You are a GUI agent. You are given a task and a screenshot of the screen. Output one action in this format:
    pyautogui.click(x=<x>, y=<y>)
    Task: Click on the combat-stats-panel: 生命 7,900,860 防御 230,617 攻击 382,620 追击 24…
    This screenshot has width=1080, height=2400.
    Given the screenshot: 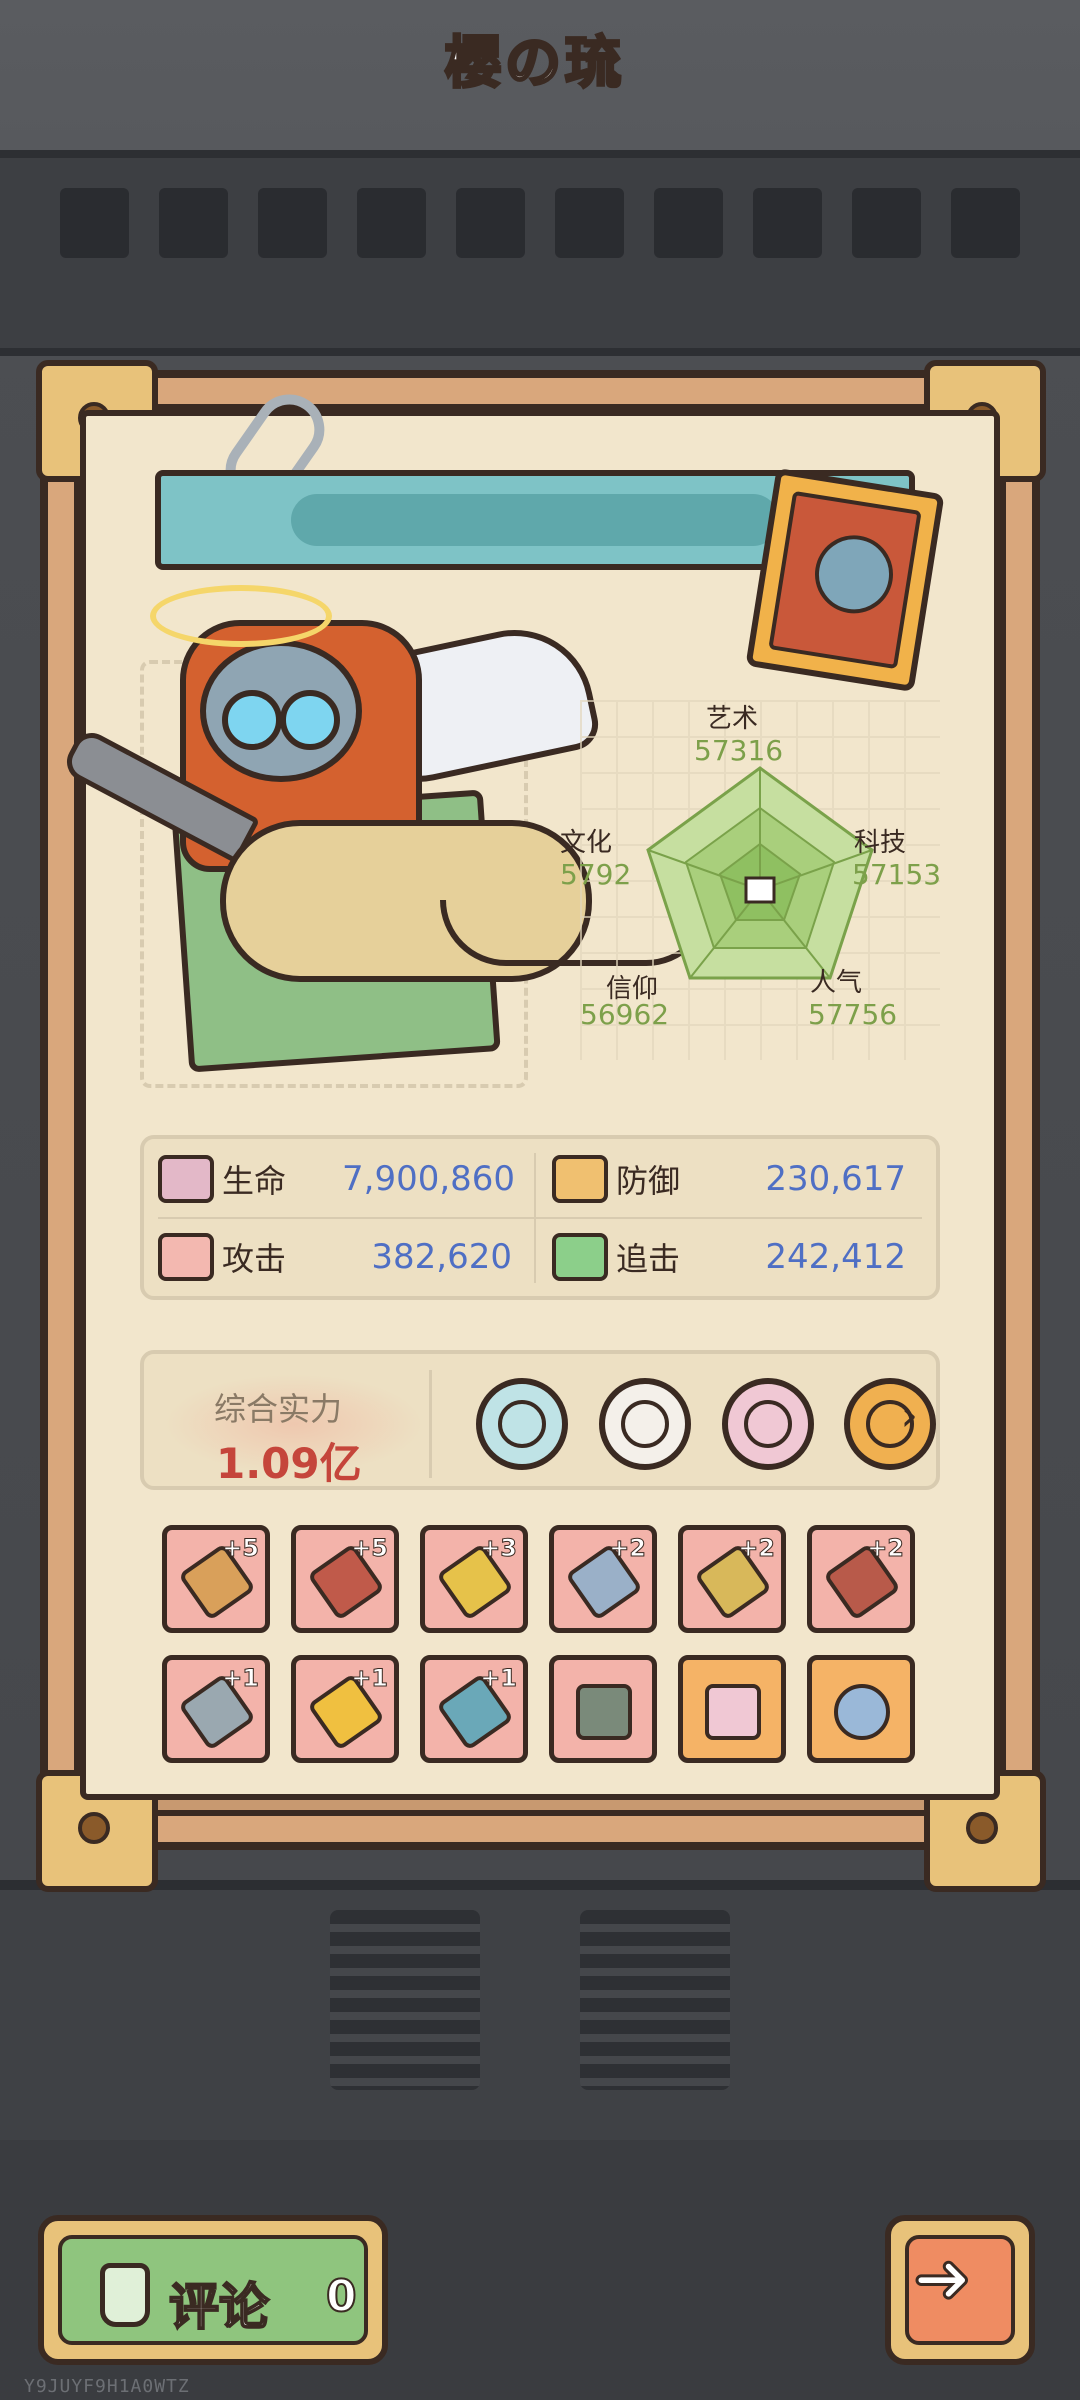 What is the action you would take?
    pyautogui.click(x=540, y=1217)
    